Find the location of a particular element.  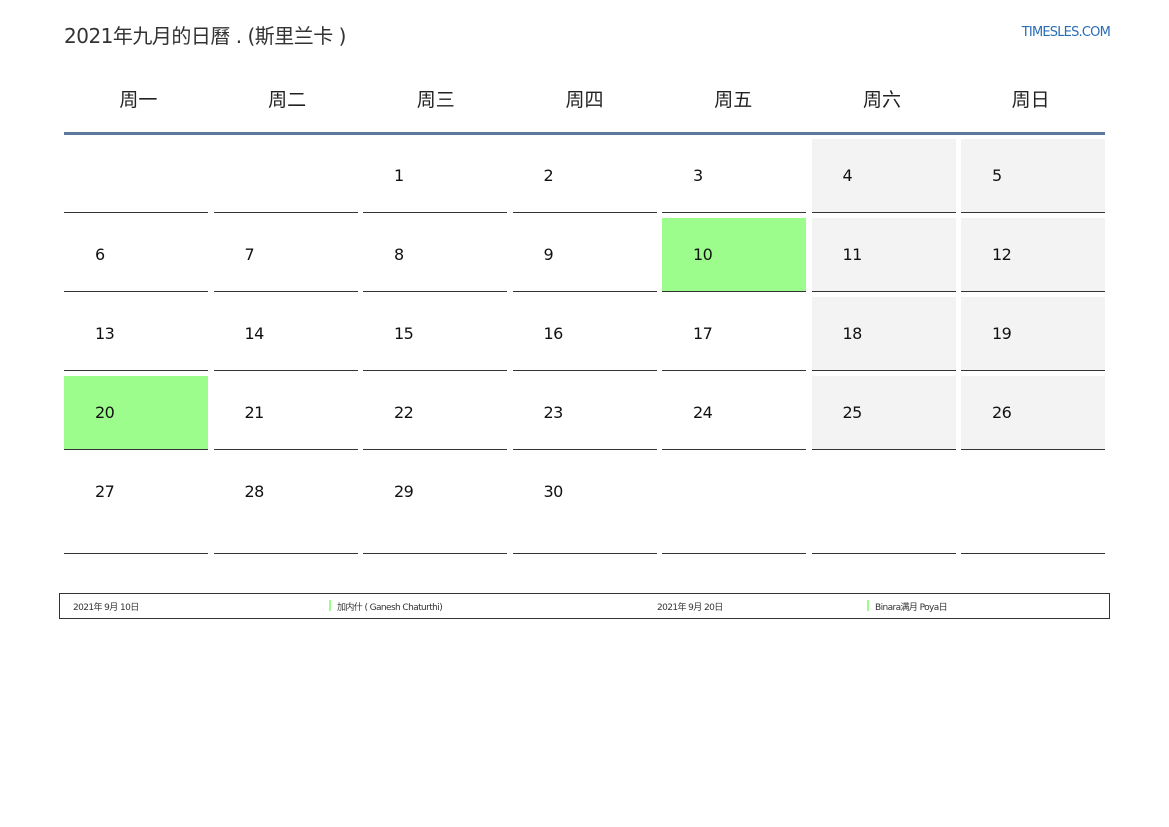

site-link: TIMESLES.COM is located at coordinates (1066, 32).